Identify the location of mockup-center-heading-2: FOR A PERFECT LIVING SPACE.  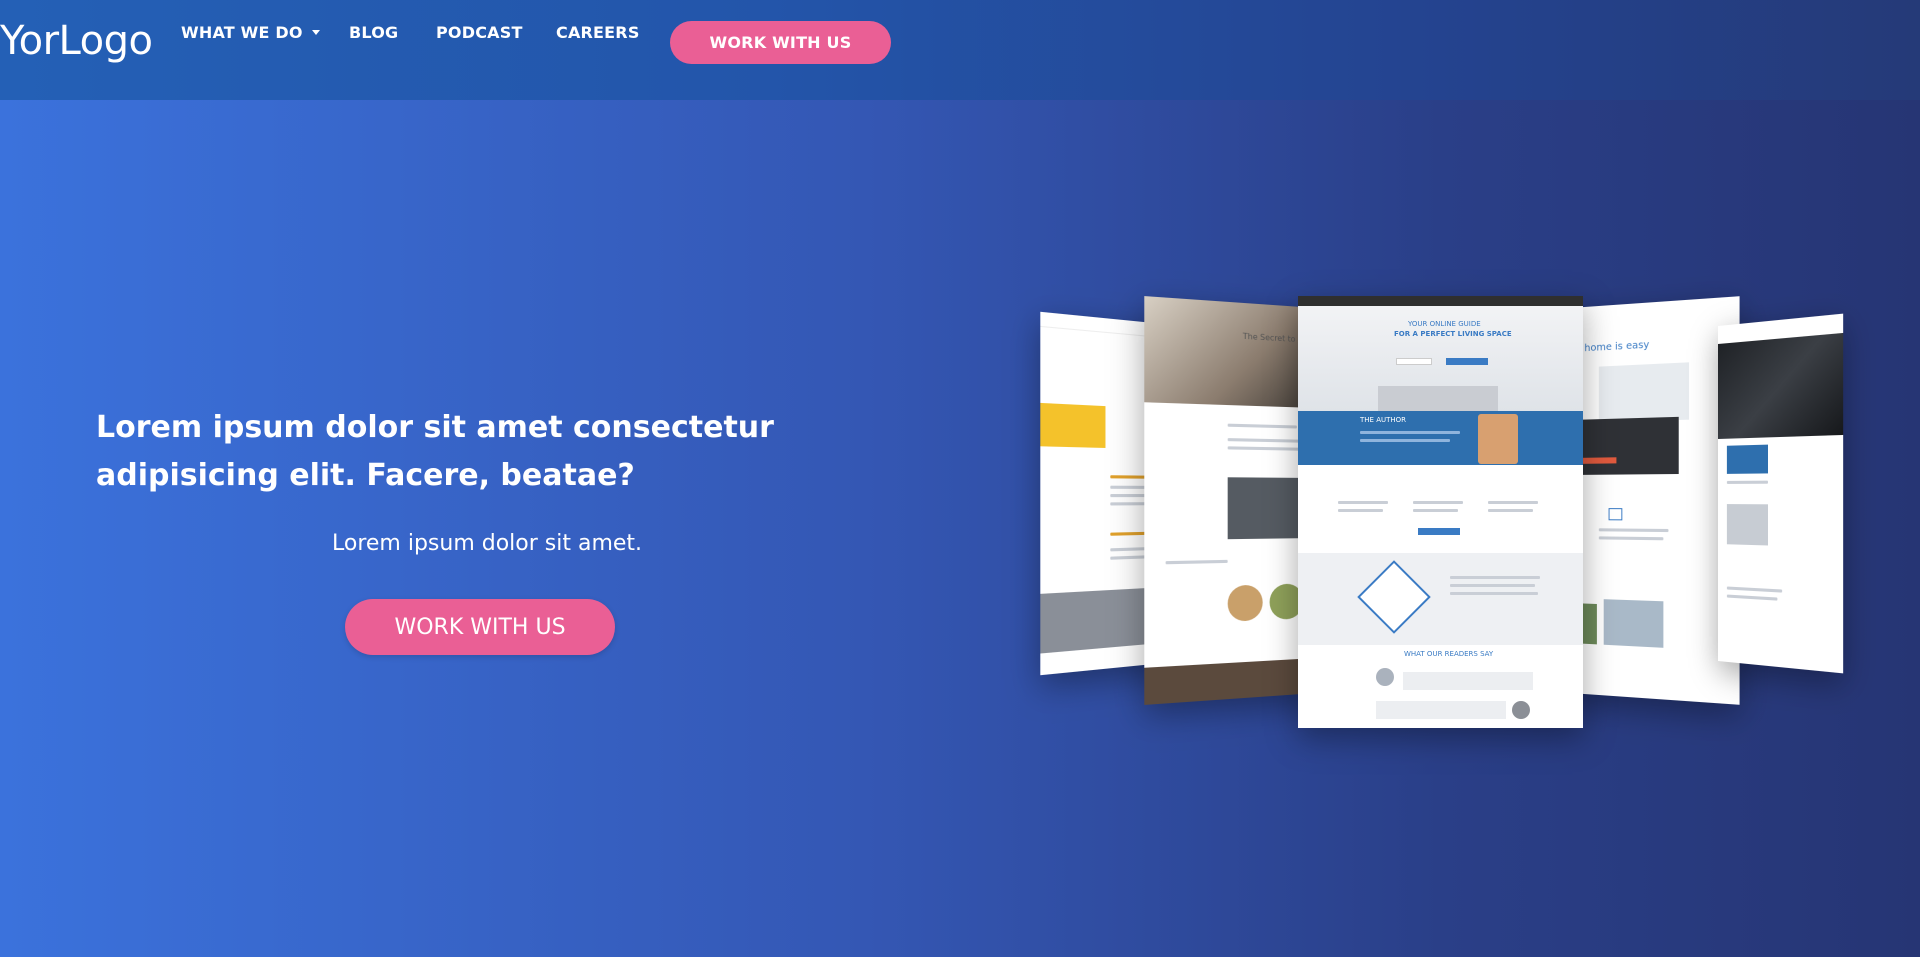
(1453, 334).